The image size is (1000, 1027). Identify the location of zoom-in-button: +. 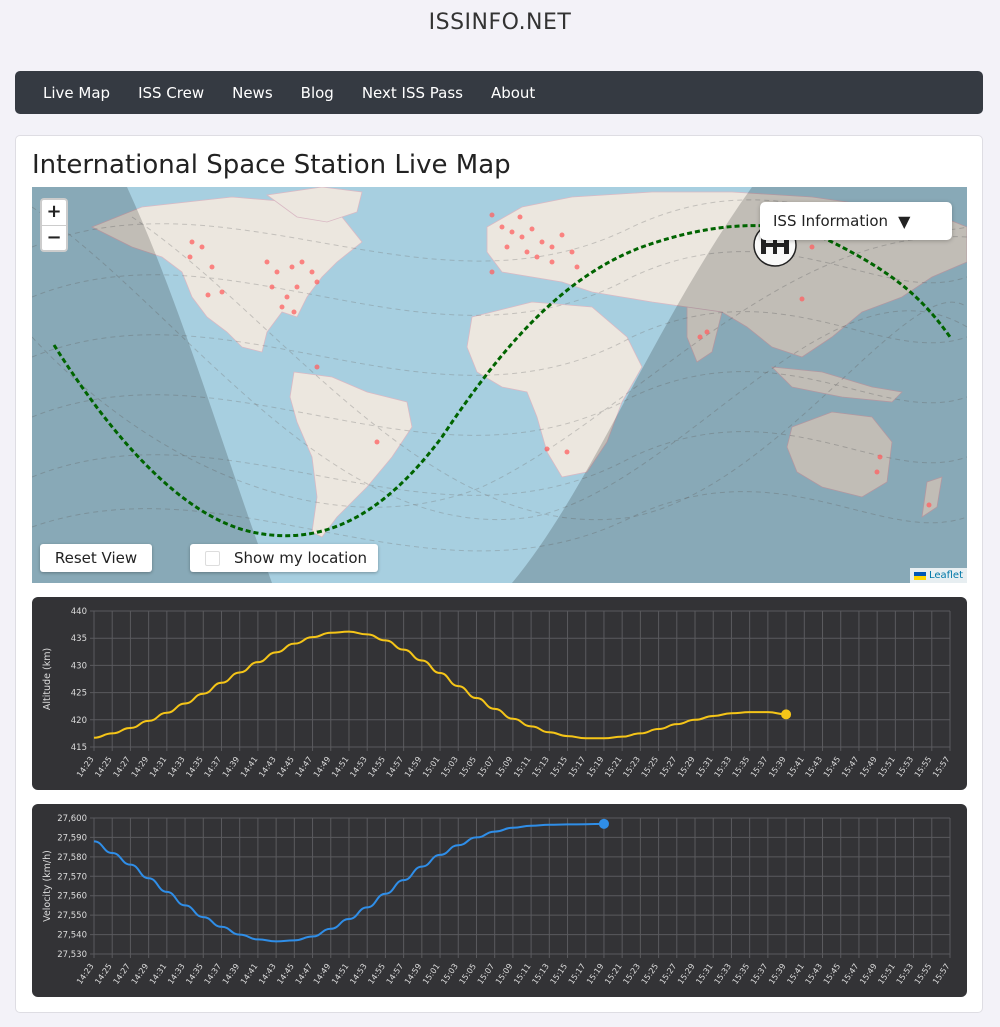
(54, 213).